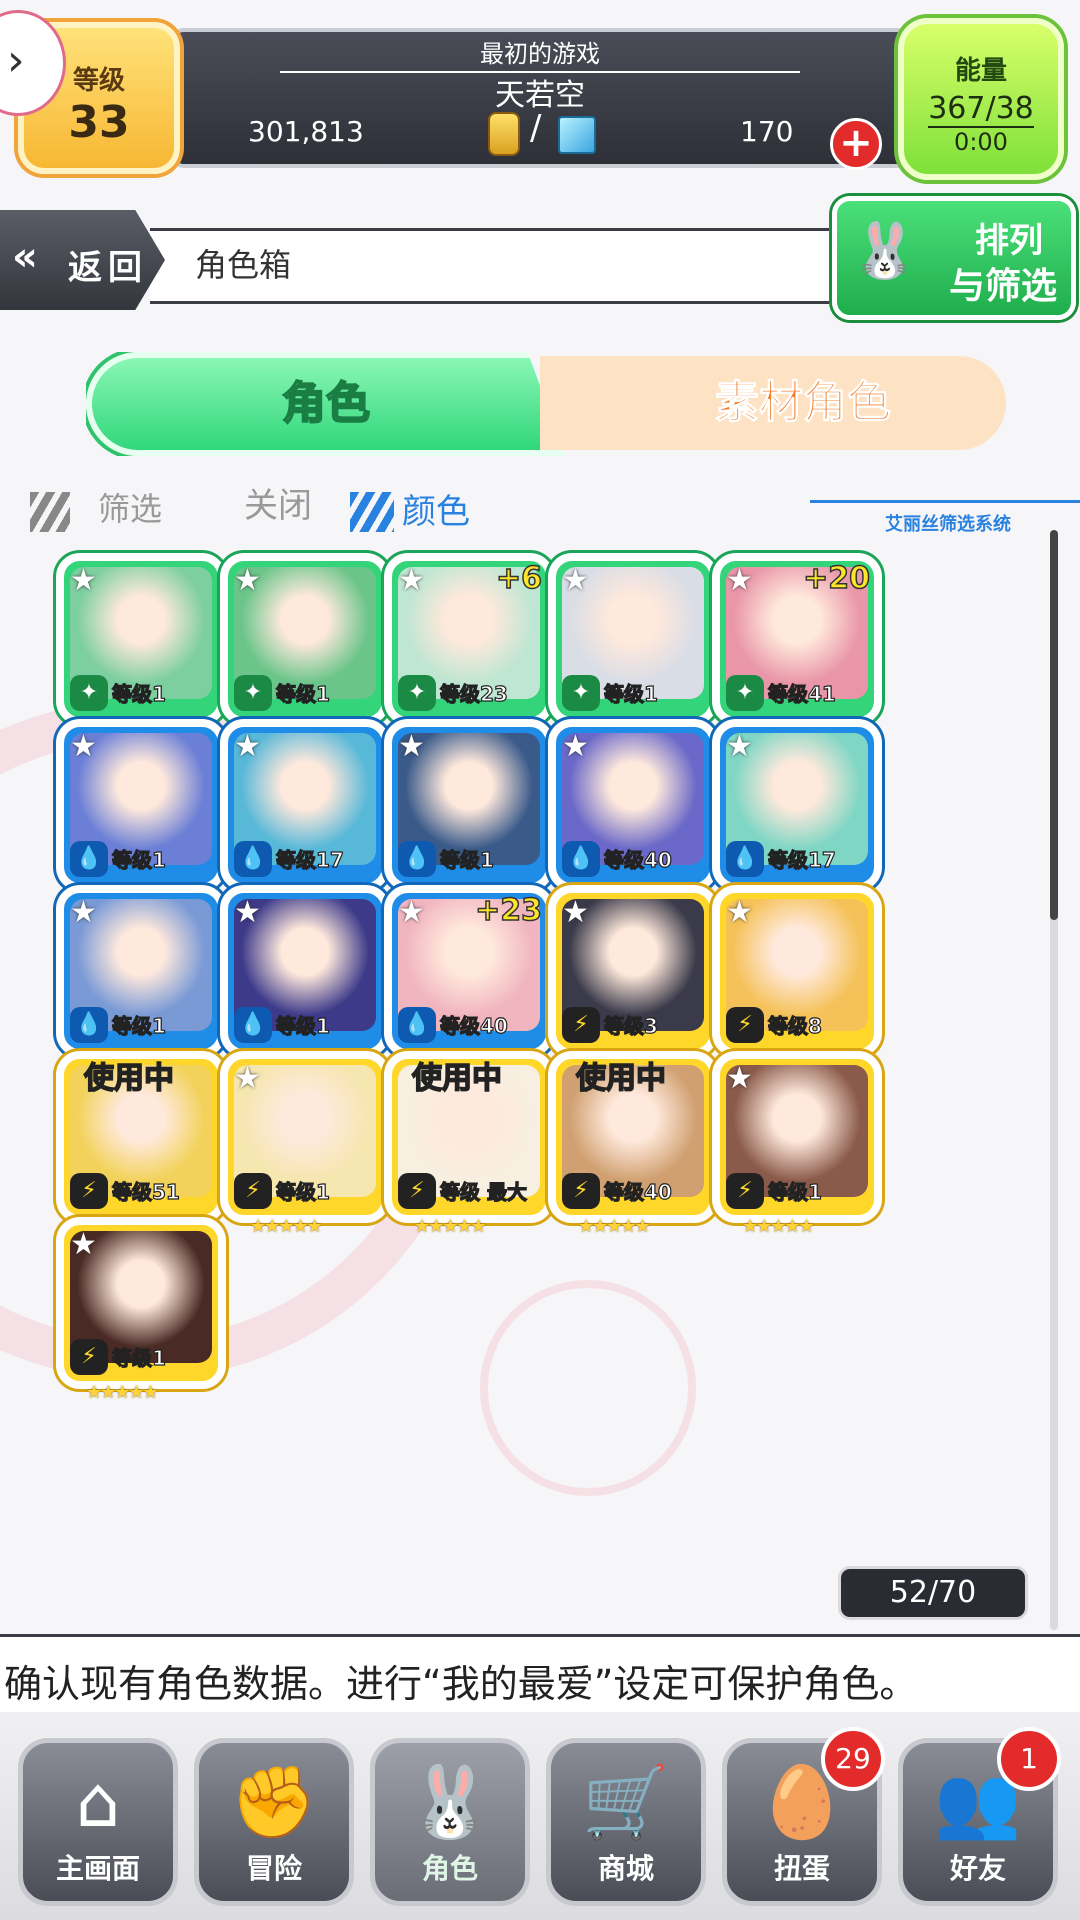 The image size is (1080, 1920). Describe the element at coordinates (797, 978) in the screenshot. I see `character-card: ★⚡等级8★★★★★` at that location.